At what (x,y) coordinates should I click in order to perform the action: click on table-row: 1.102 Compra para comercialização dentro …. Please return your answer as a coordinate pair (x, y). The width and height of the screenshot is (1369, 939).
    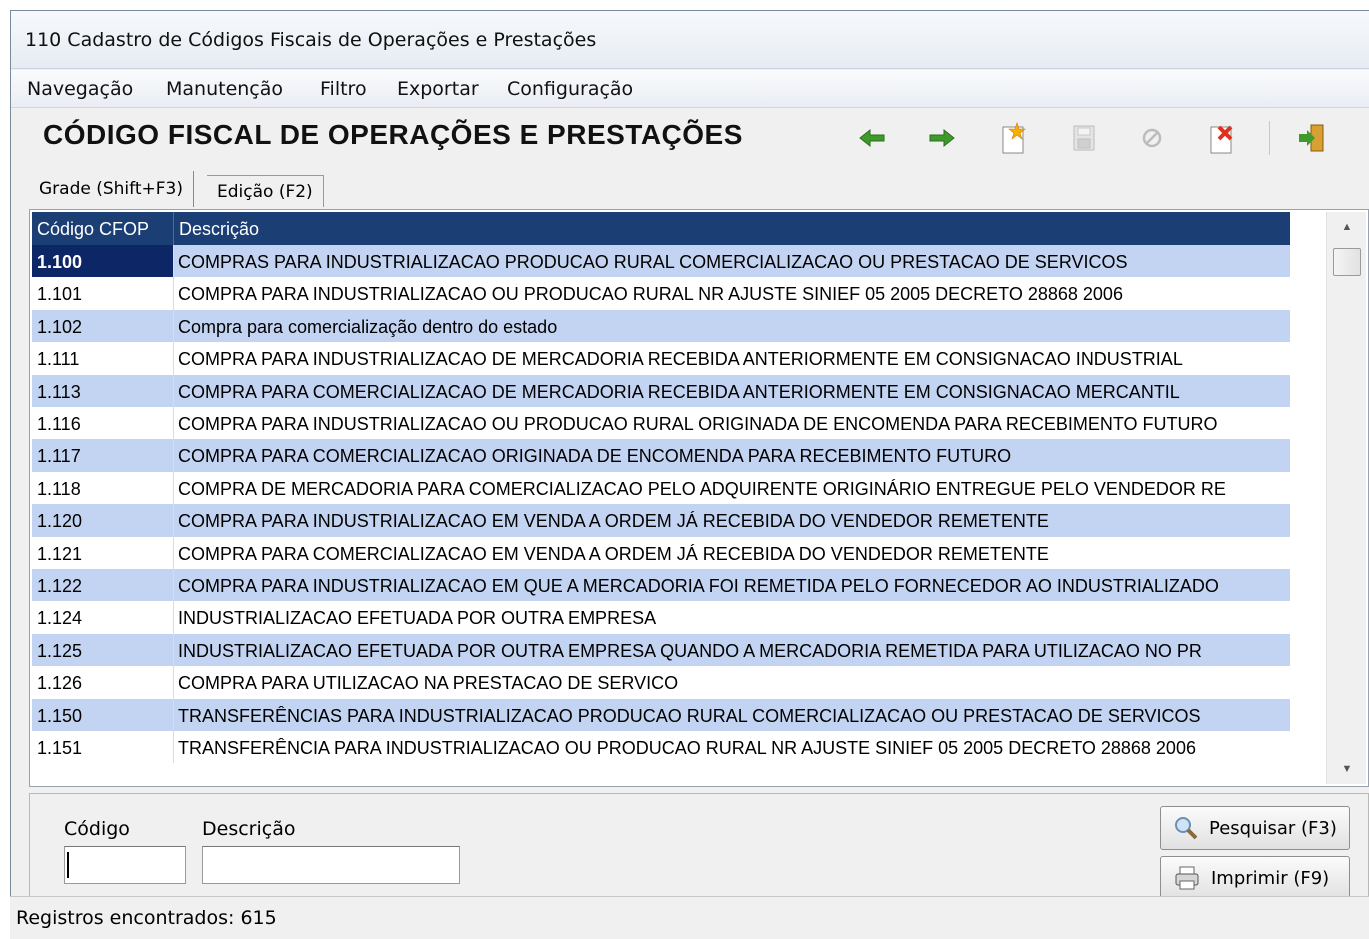
    Looking at the image, I should click on (661, 326).